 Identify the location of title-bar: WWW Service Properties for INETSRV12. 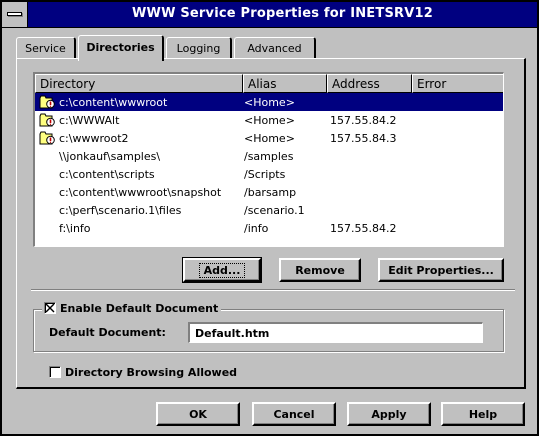
(269, 15).